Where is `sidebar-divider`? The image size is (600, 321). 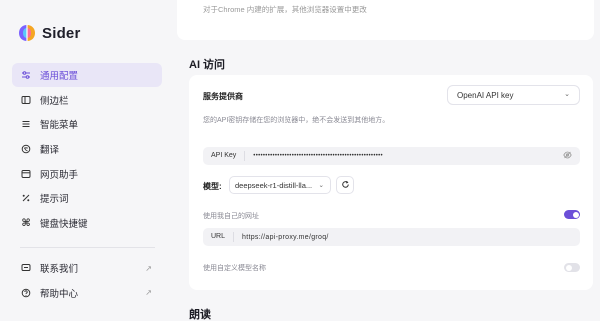 sidebar-divider is located at coordinates (87, 247).